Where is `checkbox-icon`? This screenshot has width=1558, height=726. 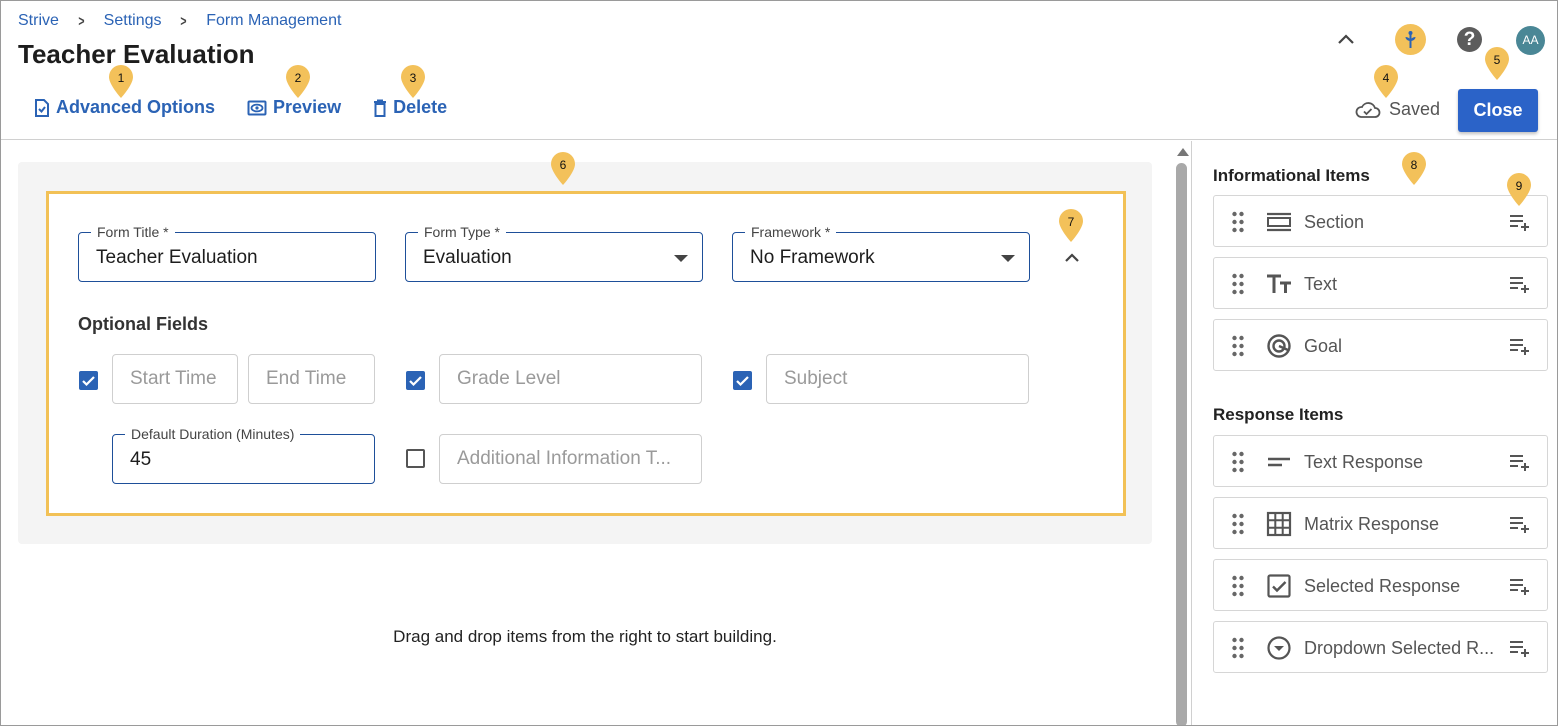 checkbox-icon is located at coordinates (1279, 586).